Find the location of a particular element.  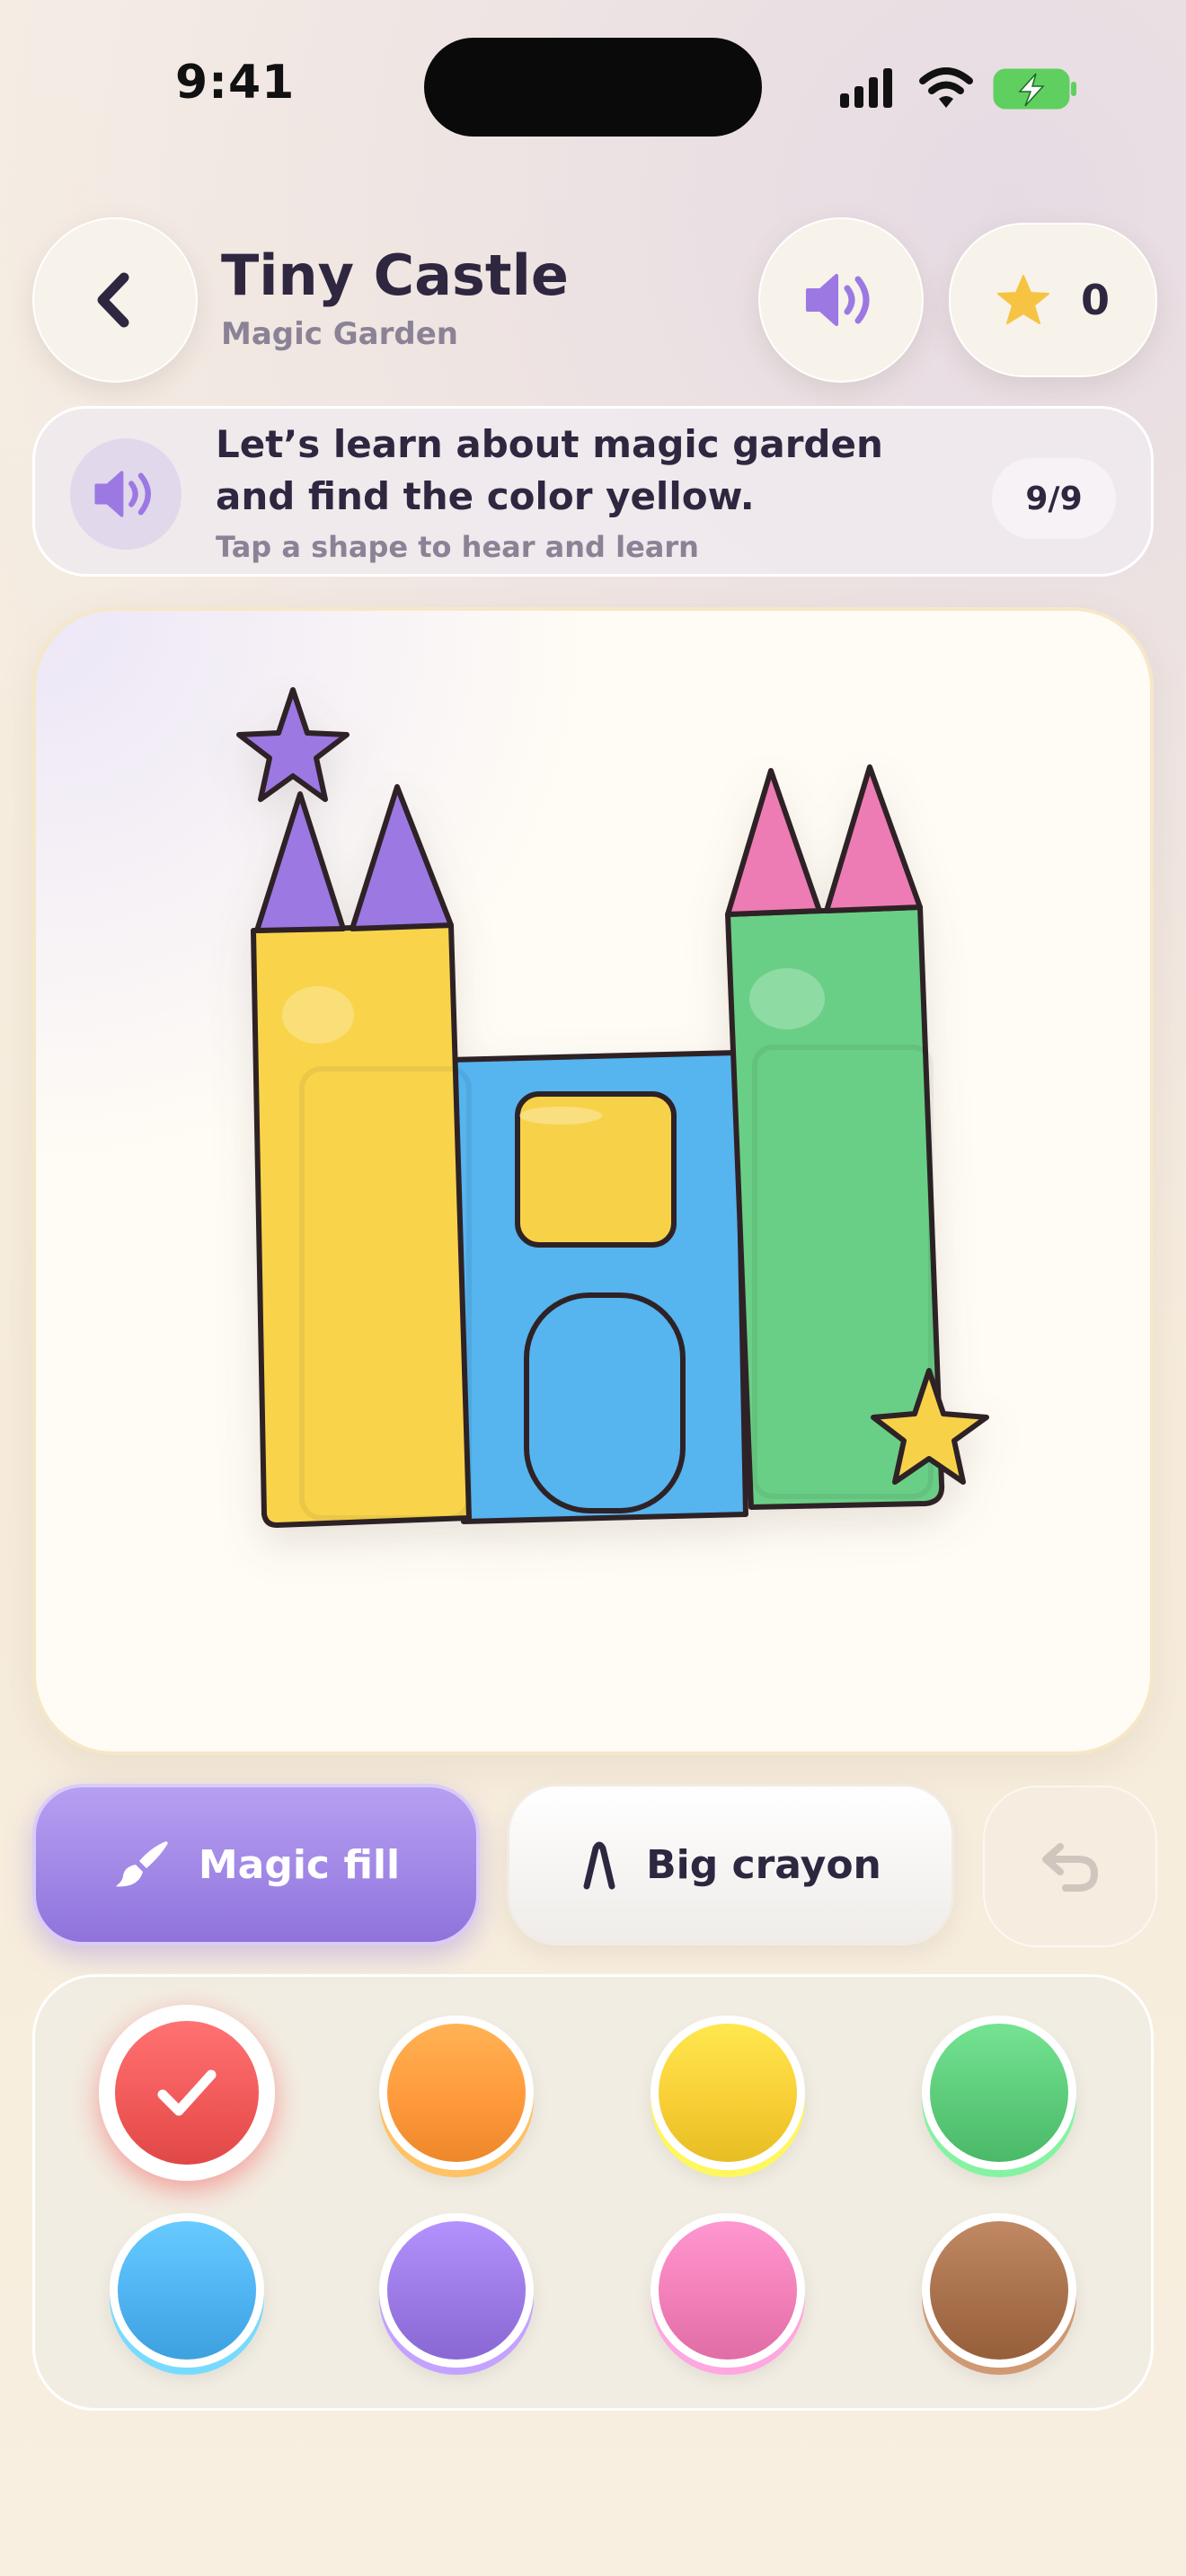

color-swatch-brown is located at coordinates (999, 2290).